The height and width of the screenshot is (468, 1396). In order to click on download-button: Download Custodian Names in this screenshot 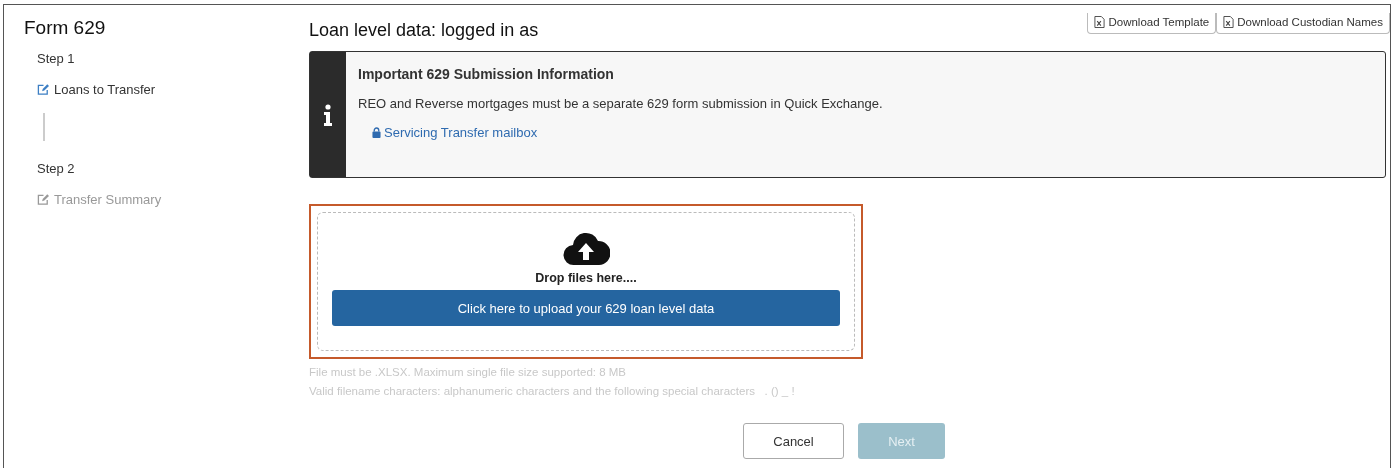, I will do `click(1303, 23)`.